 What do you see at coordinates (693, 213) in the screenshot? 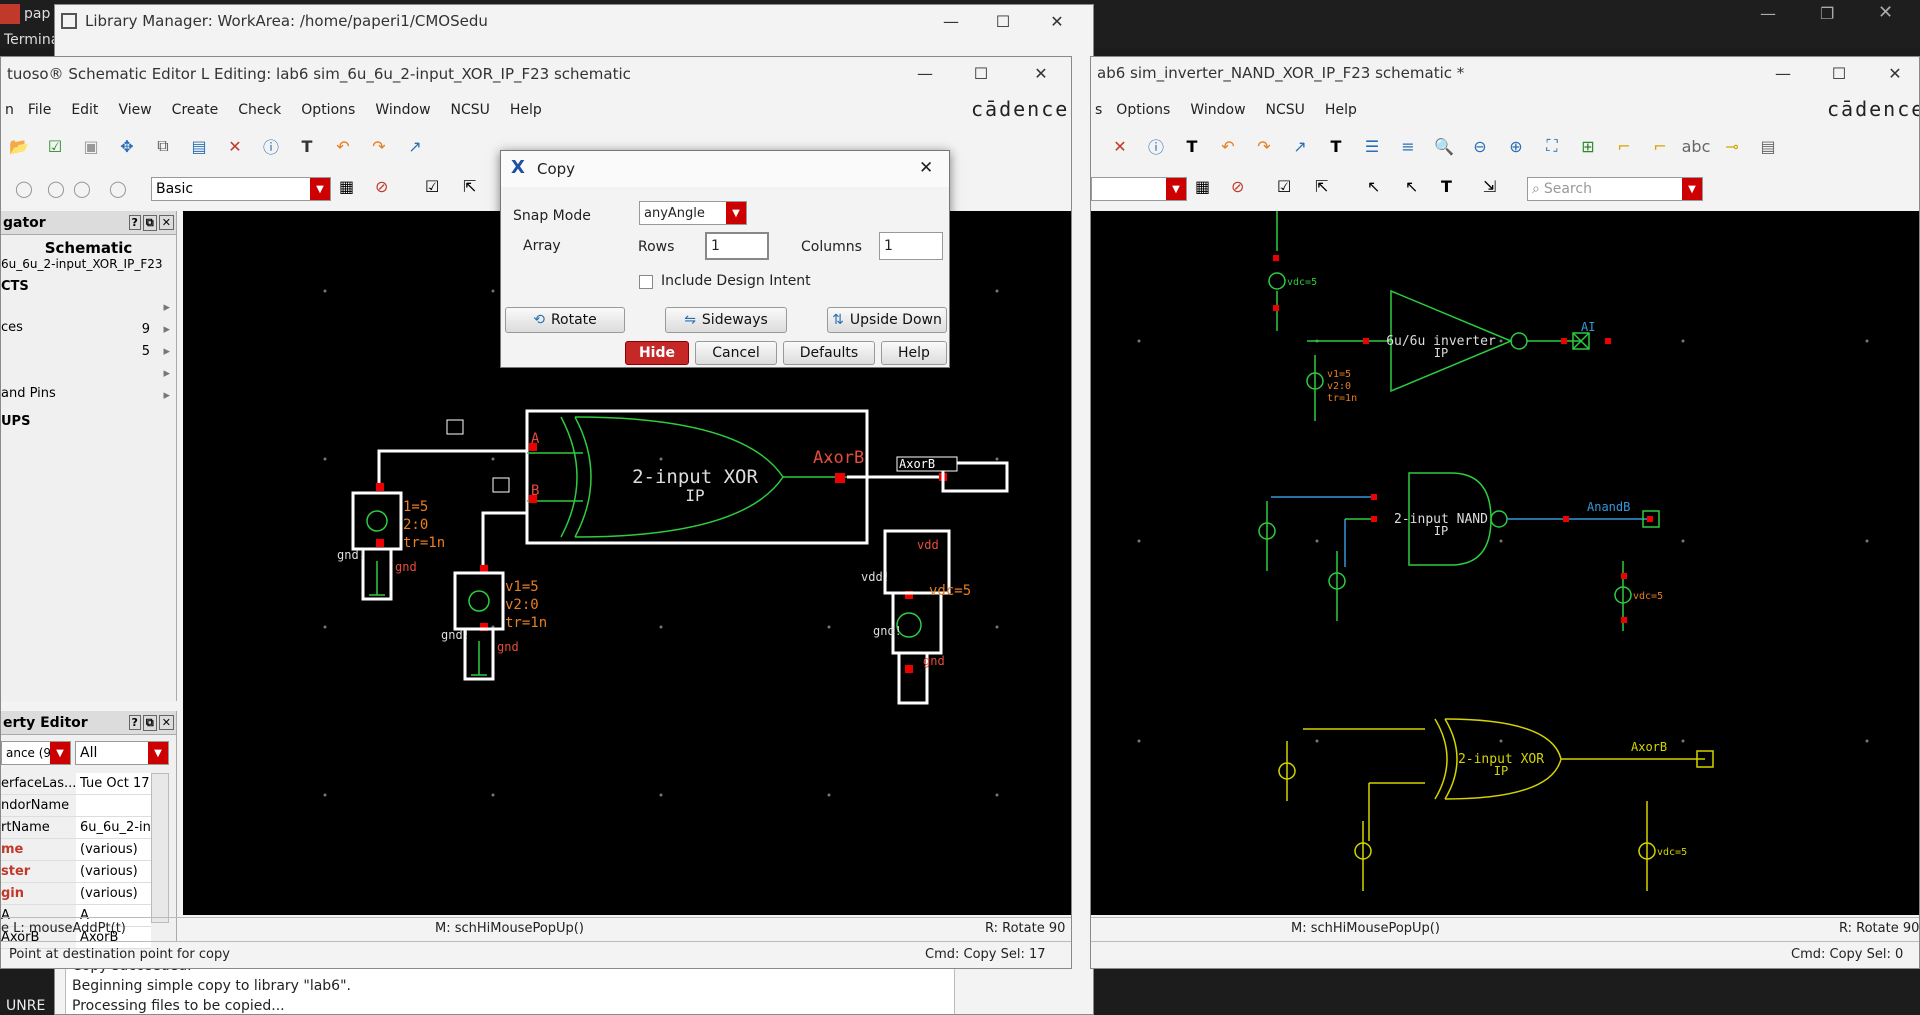
I see `snap-mode-select: anyAngle ▼` at bounding box center [693, 213].